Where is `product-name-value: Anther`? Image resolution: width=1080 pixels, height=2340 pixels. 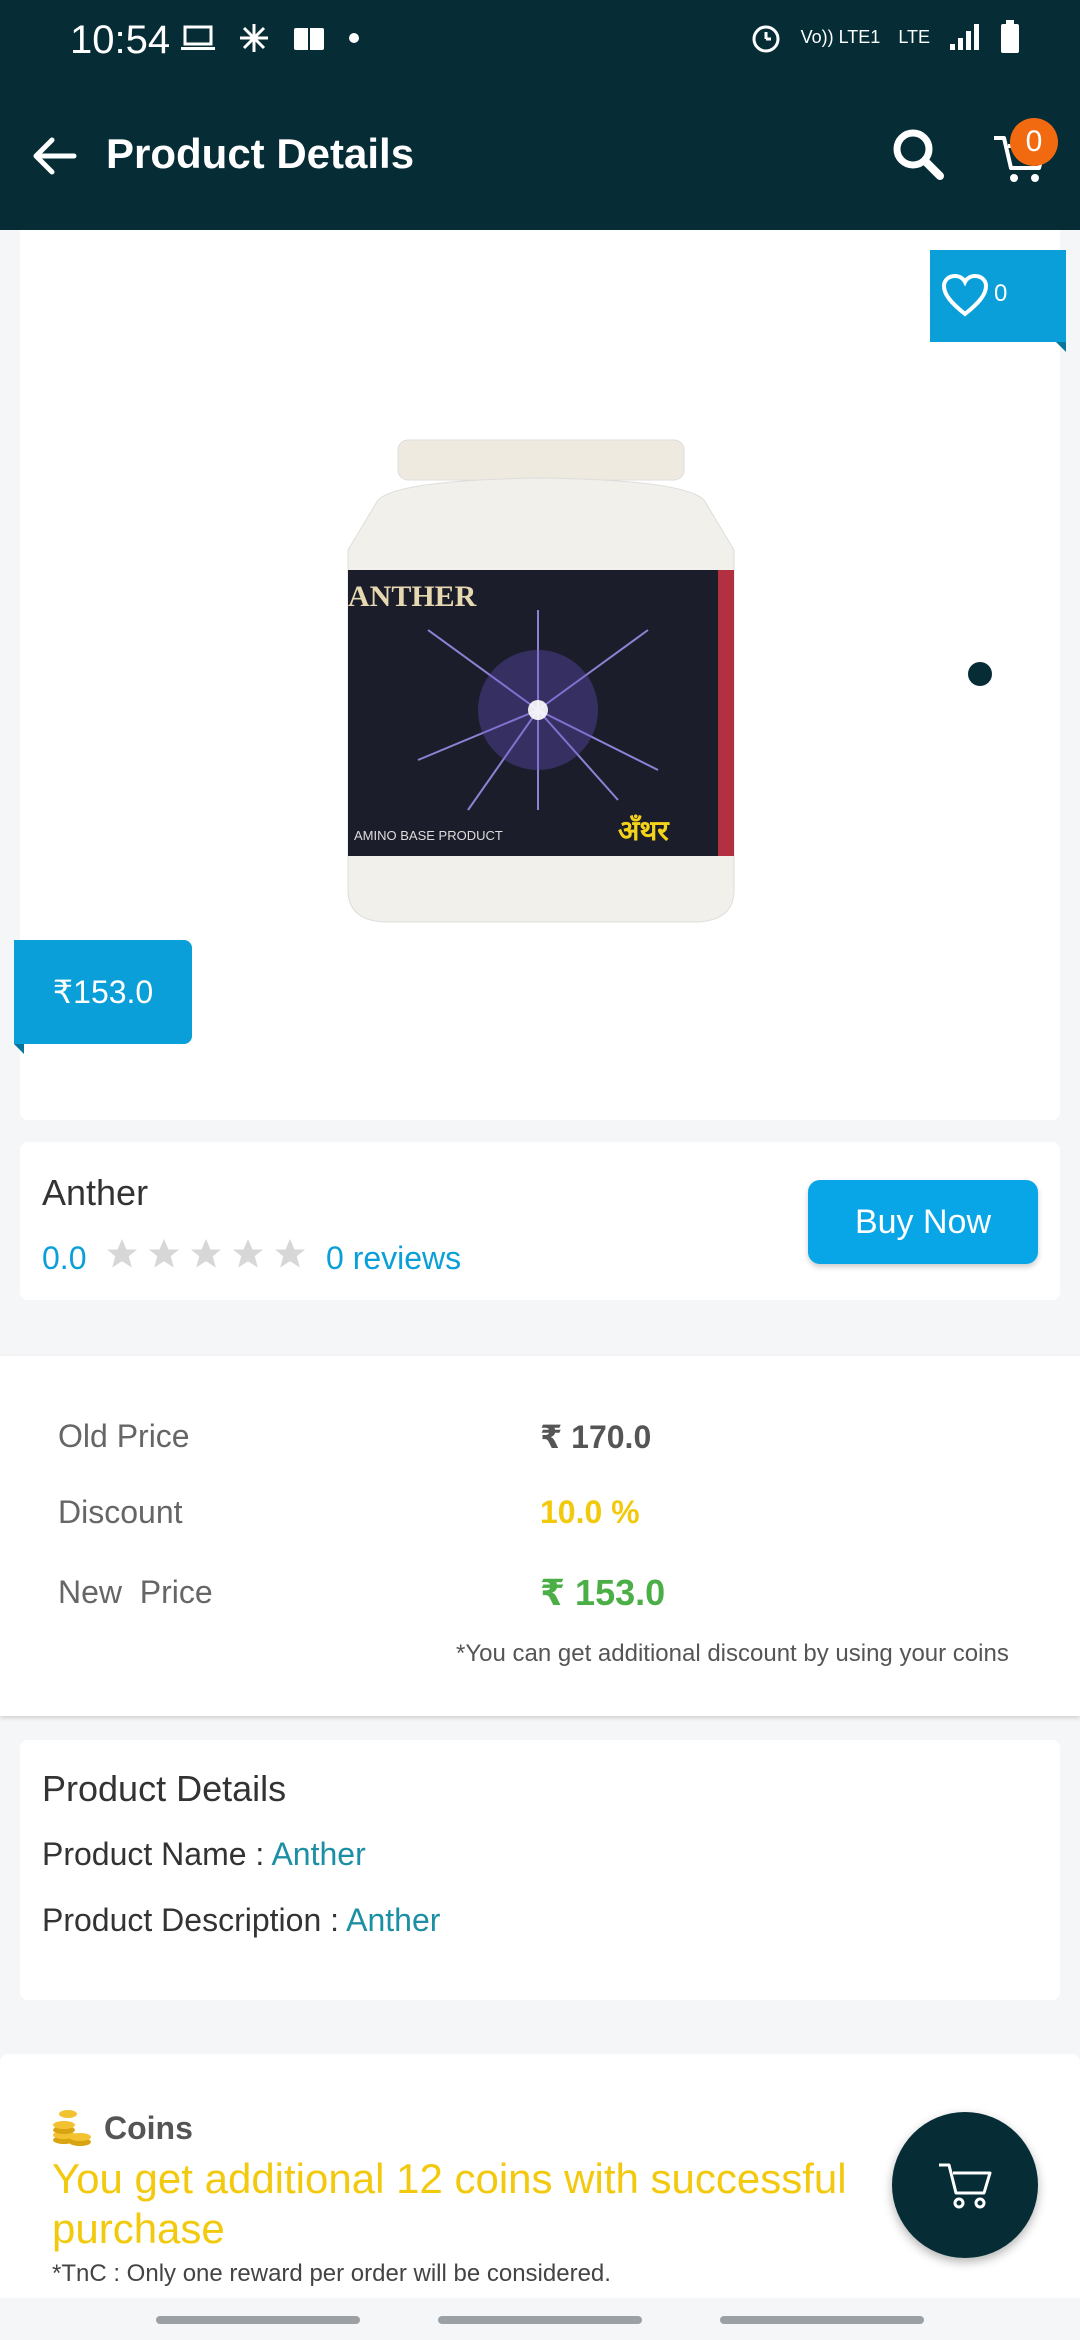
product-name-value: Anther is located at coordinates (318, 1854).